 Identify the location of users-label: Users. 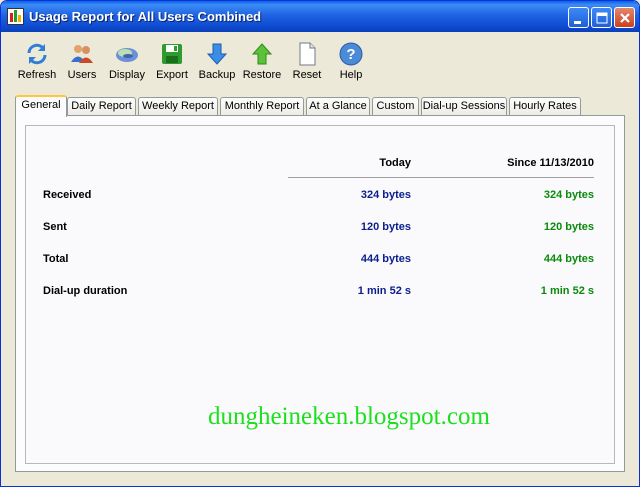
(82, 75).